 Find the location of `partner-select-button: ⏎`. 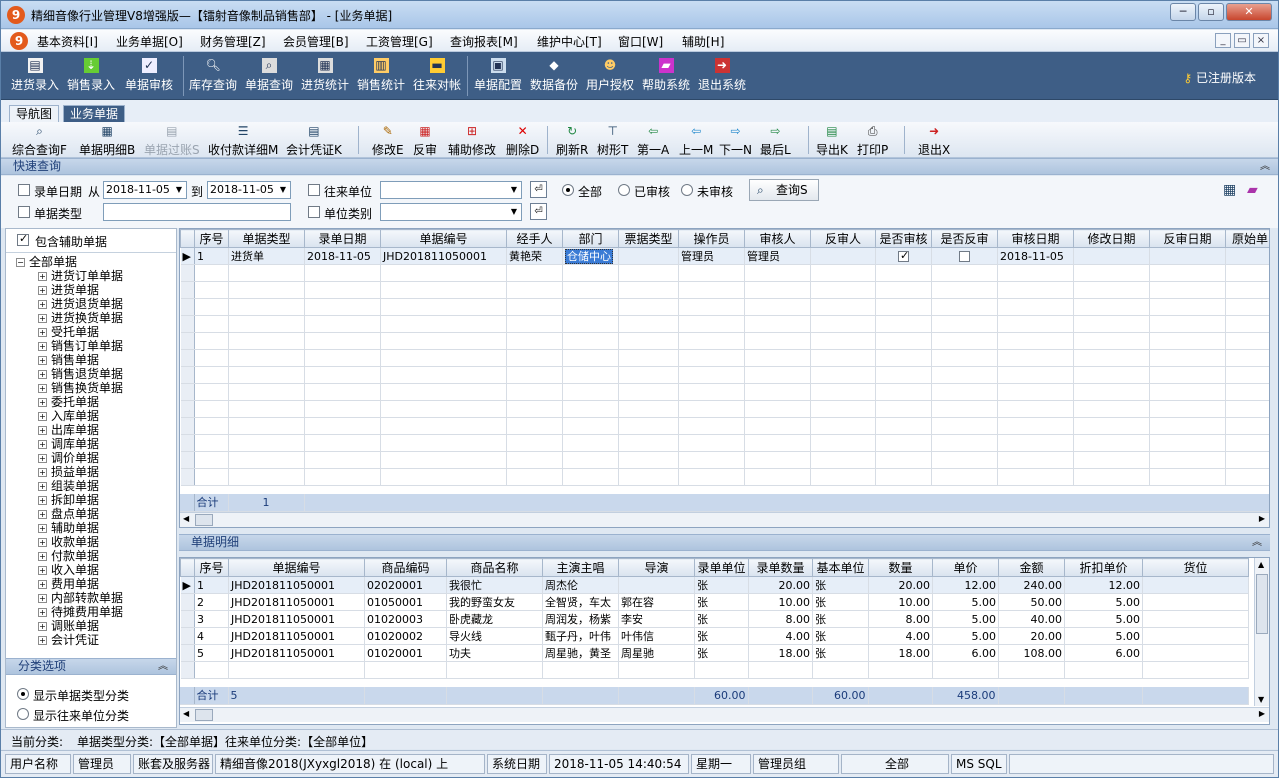

partner-select-button: ⏎ is located at coordinates (538, 189).